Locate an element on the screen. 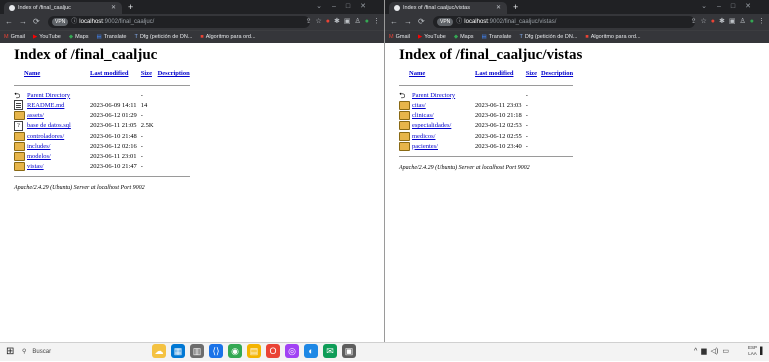 This screenshot has height=362, width=769. table-row: modelos/2023-06-11 23:01- is located at coordinates (104, 156).